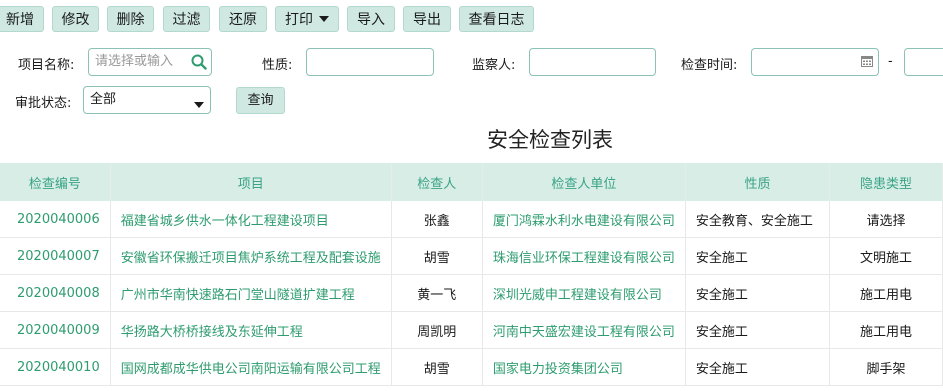  What do you see at coordinates (243, 19) in the screenshot?
I see `restore-button: 还原` at bounding box center [243, 19].